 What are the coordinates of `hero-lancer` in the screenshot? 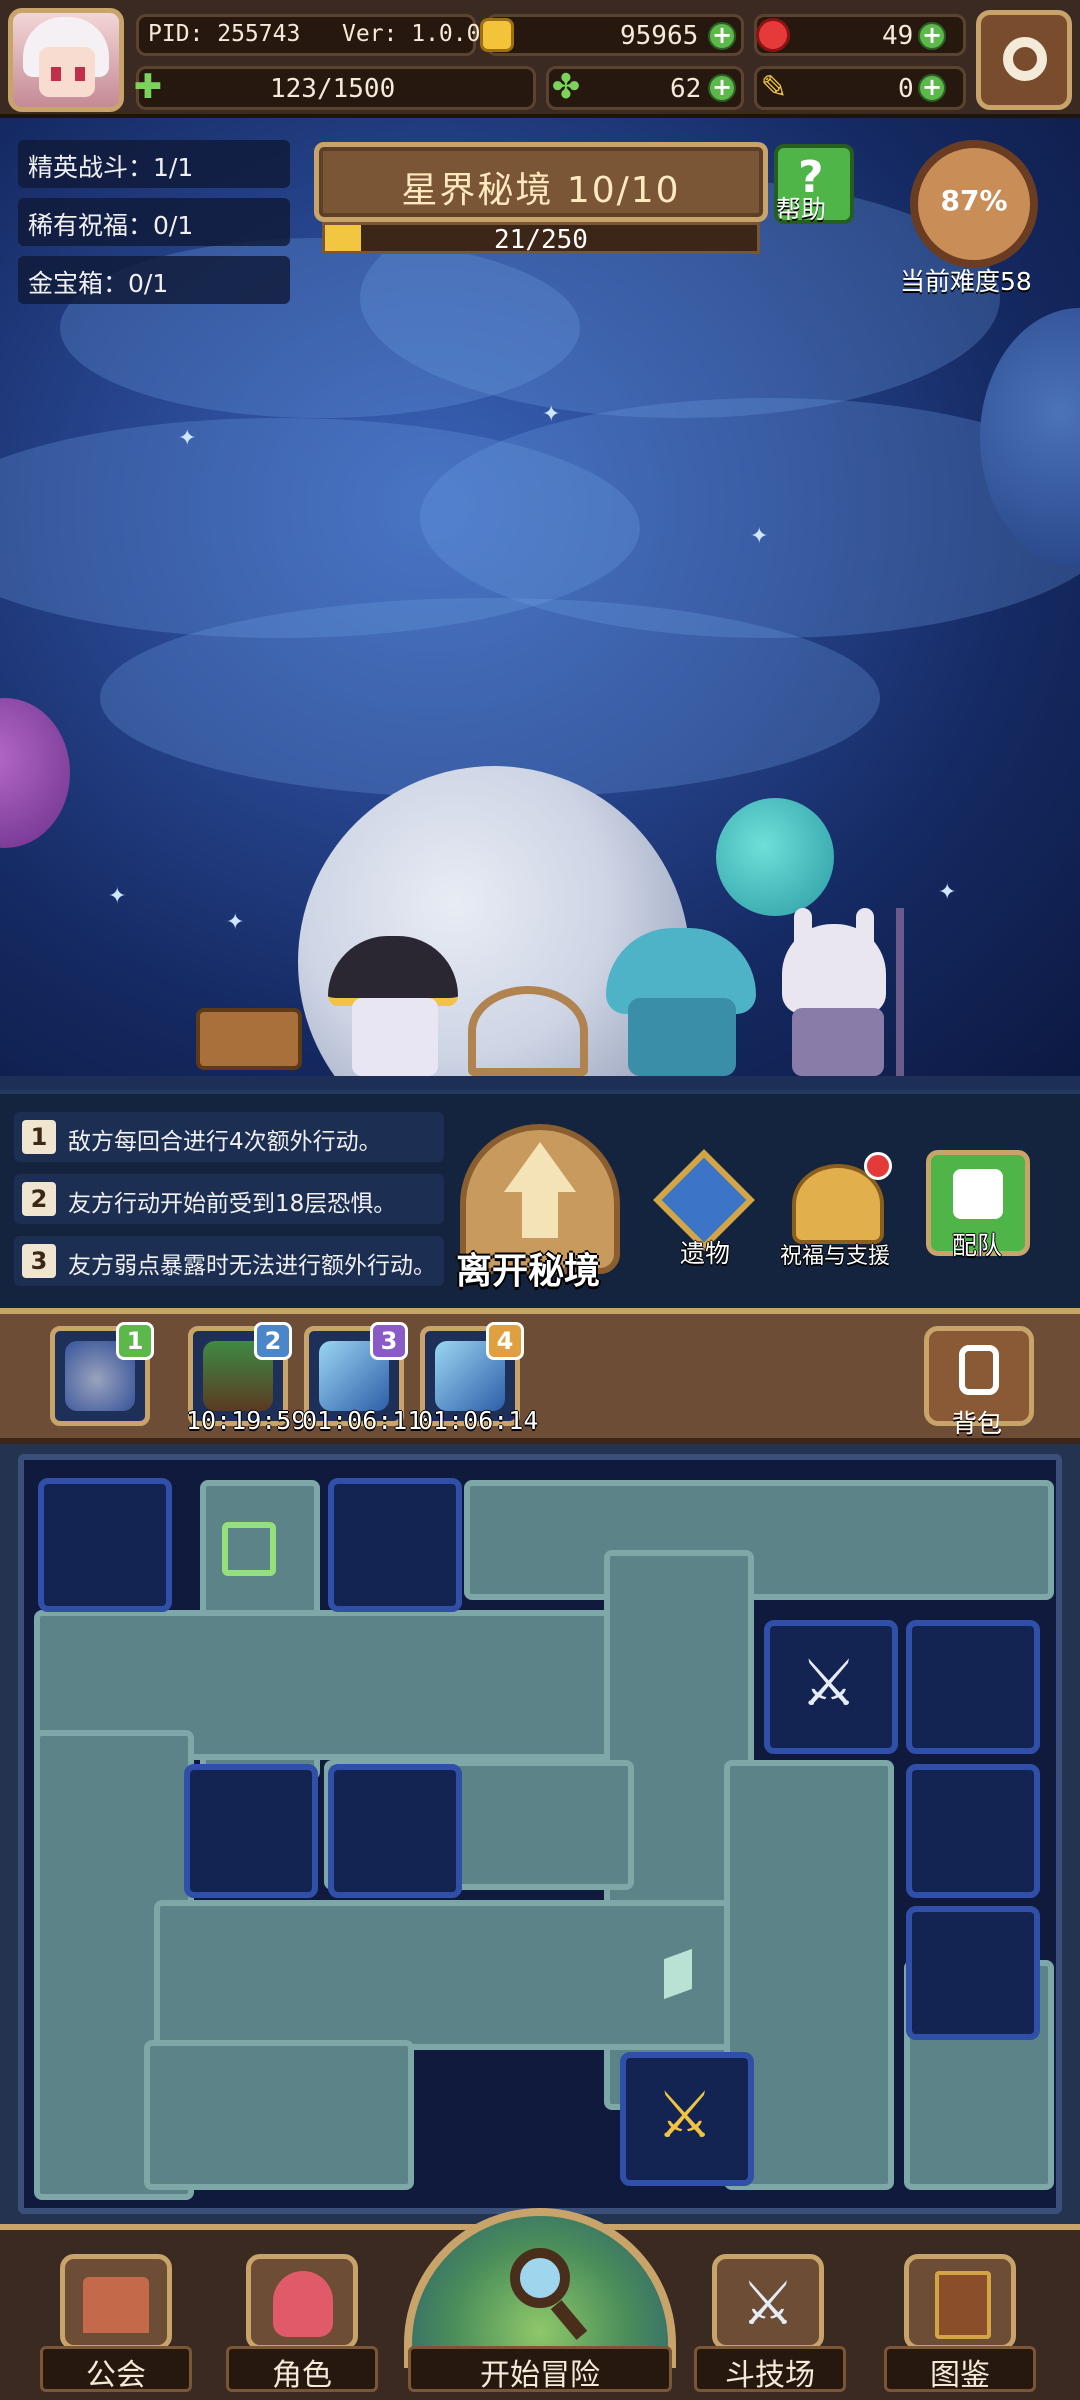 It's located at (845, 992).